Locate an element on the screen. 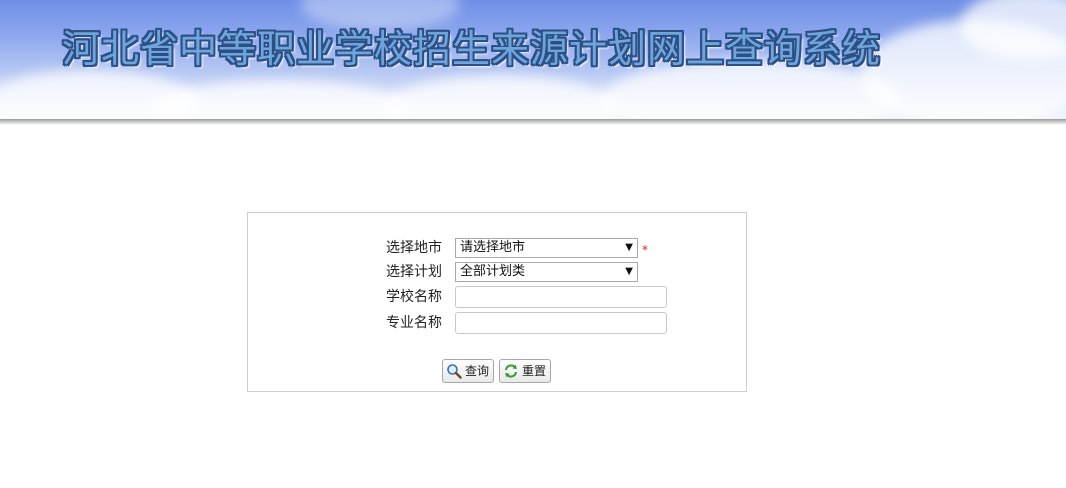 The height and width of the screenshot is (488, 1066). reset-button-label: 重置 is located at coordinates (534, 371).